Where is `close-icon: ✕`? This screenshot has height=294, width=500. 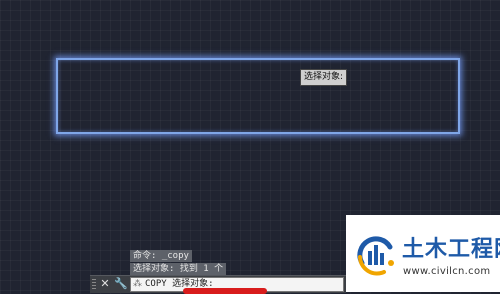
close-icon: ✕ is located at coordinates (105, 284).